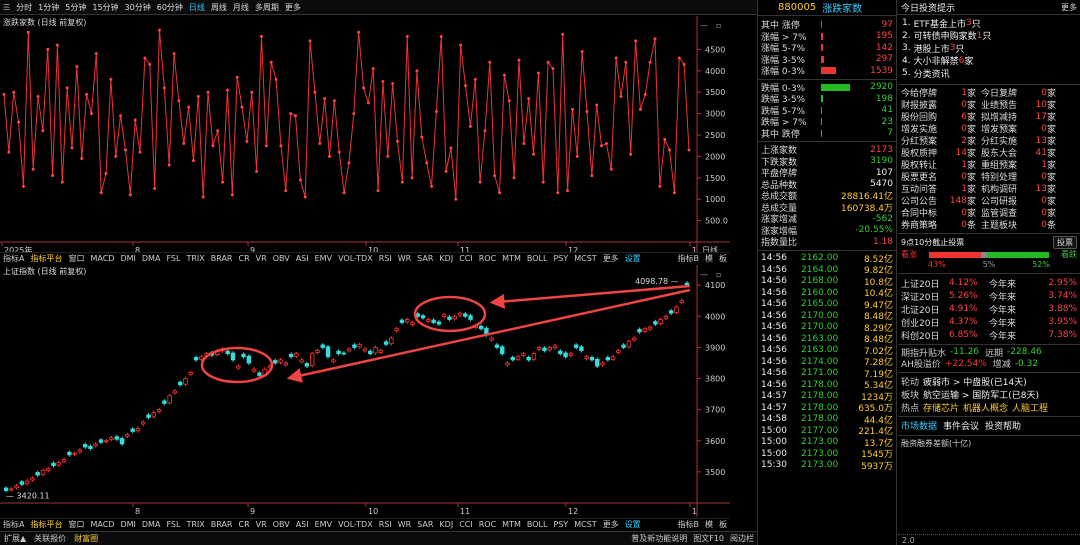 This screenshot has width=1080, height=545. I want to click on period-10: 更多, so click(293, 7).